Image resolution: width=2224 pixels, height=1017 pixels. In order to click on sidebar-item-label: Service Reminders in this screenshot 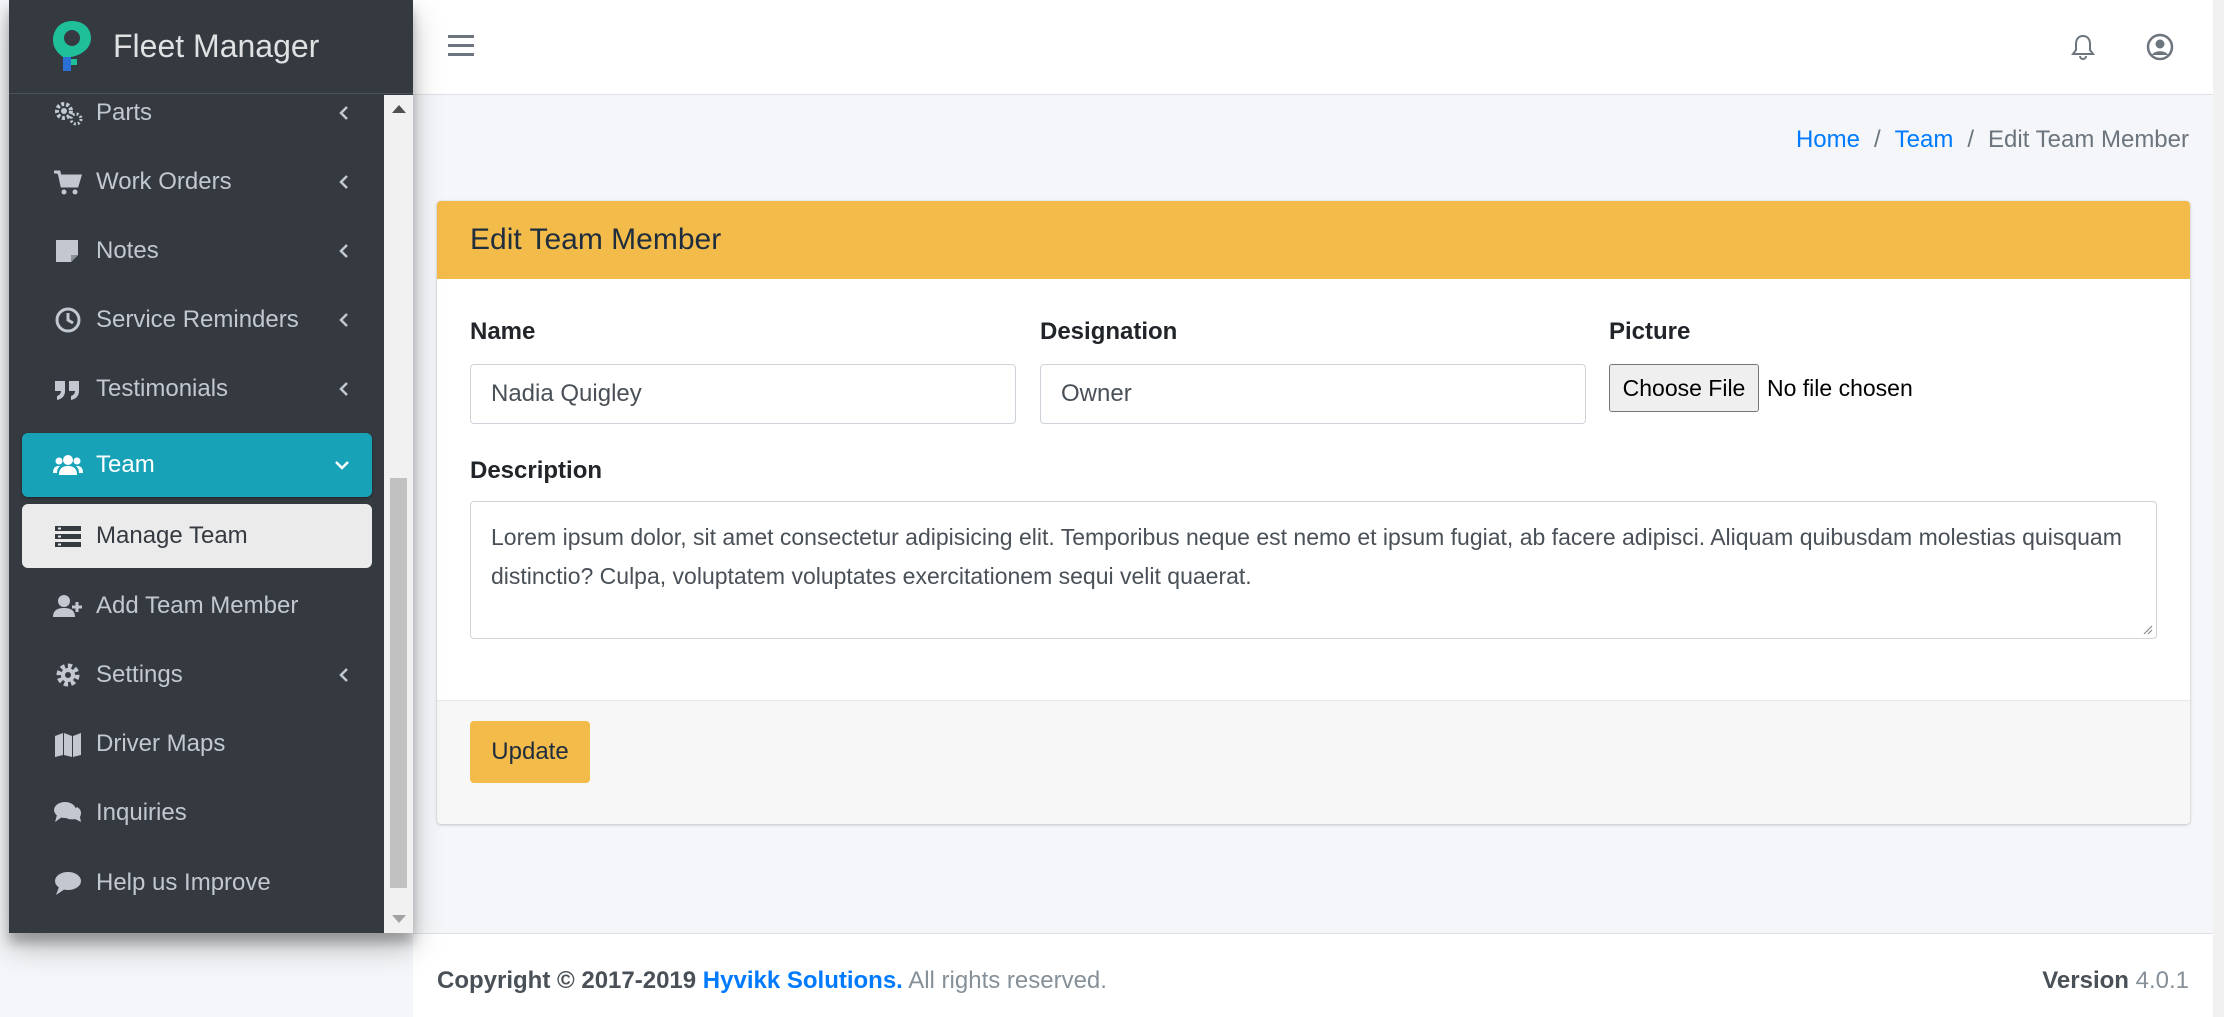, I will do `click(197, 319)`.